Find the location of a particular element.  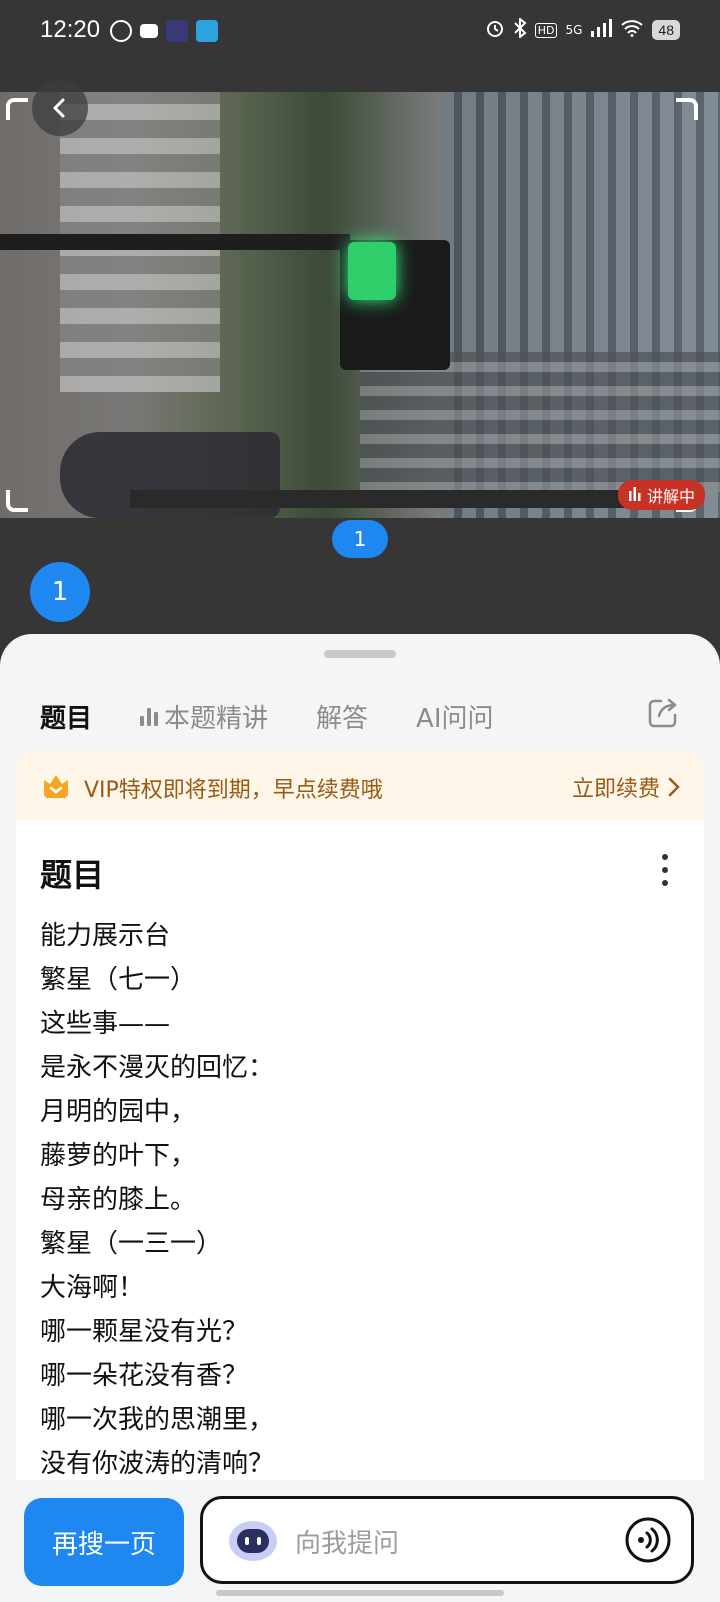

ask-input: 向我提问 is located at coordinates (447, 1540).